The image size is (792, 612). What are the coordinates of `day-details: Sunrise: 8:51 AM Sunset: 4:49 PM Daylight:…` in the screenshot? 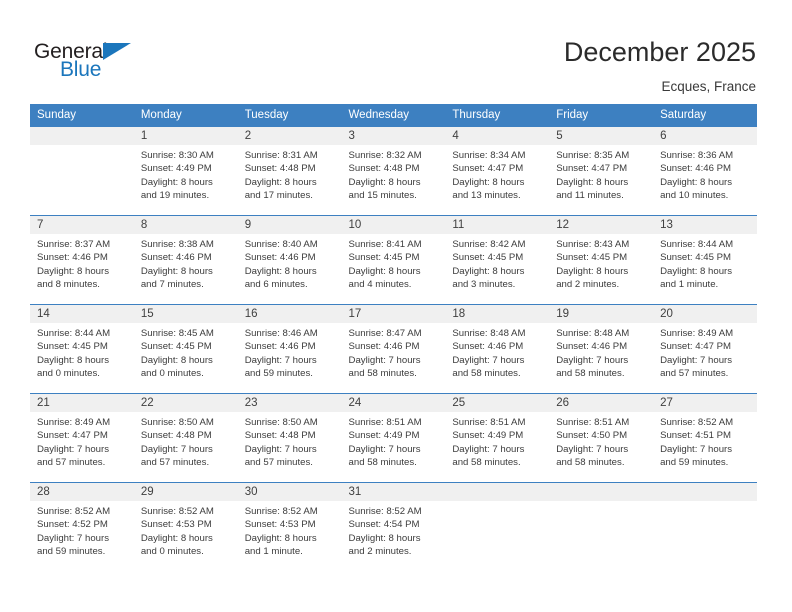 It's located at (394, 441).